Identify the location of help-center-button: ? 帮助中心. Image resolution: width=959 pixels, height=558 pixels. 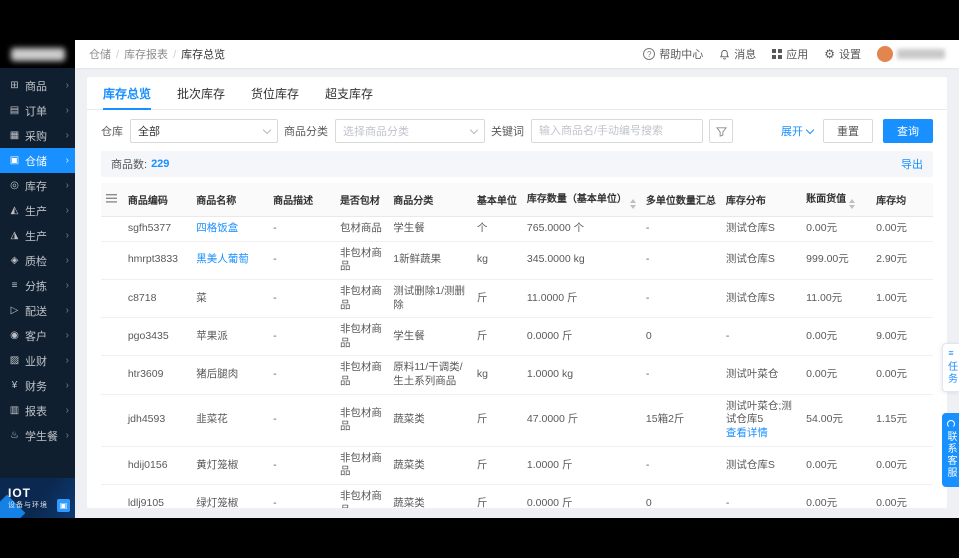
(673, 54).